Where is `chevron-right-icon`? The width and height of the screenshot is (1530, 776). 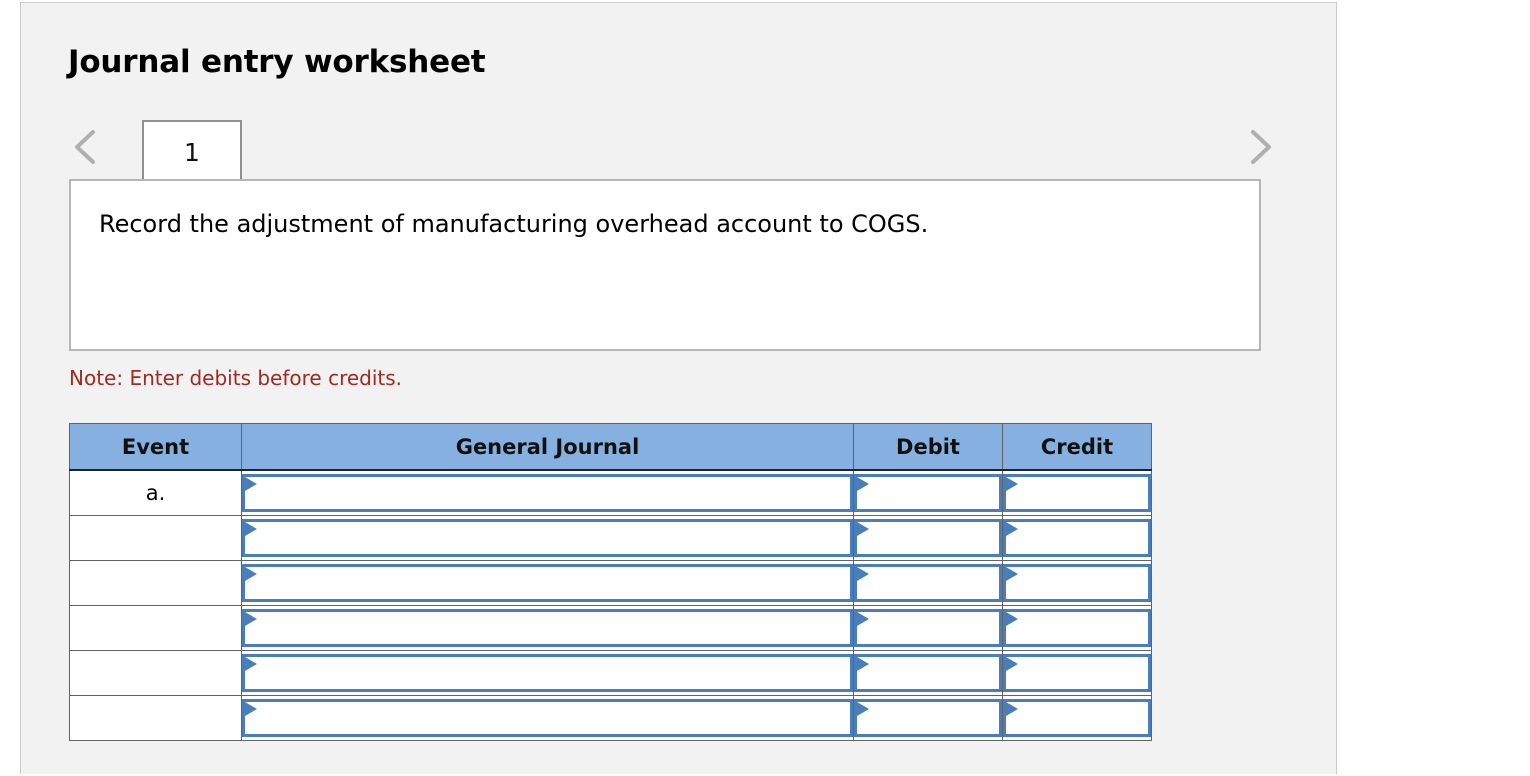 chevron-right-icon is located at coordinates (1260, 147).